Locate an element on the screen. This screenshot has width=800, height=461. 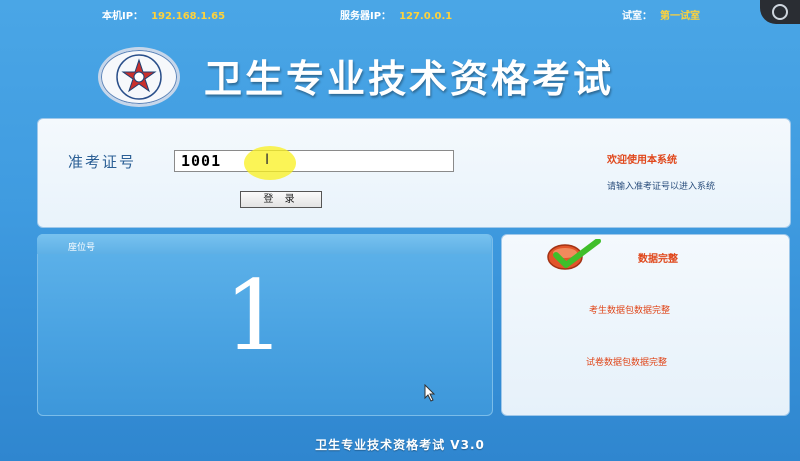
footer-version: 卫生专业技术资格考试 V3.0 is located at coordinates (400, 445).